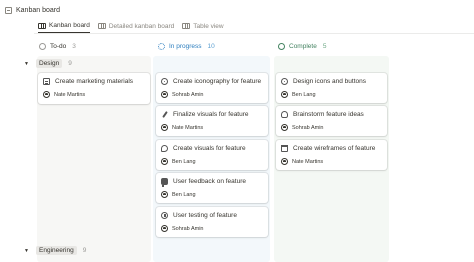 The width and height of the screenshot is (474, 262). Describe the element at coordinates (334, 148) in the screenshot. I see `card-title: Create wireframes of feature` at that location.